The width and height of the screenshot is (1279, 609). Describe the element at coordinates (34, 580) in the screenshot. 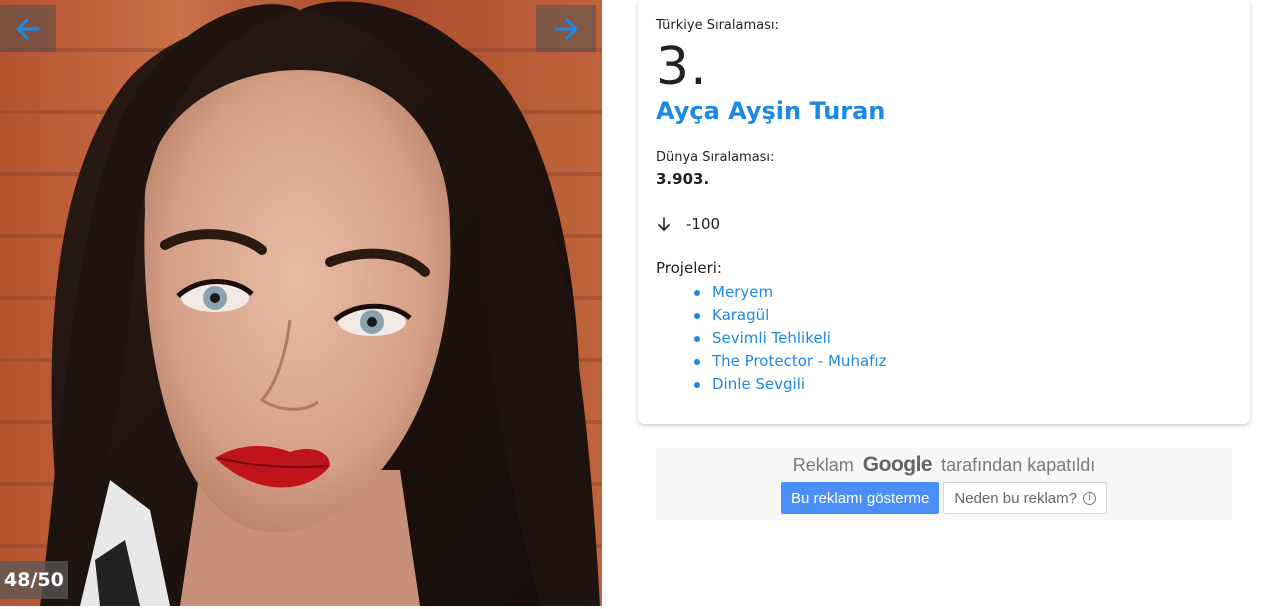

I see `gallery-counter: 48/50` at that location.